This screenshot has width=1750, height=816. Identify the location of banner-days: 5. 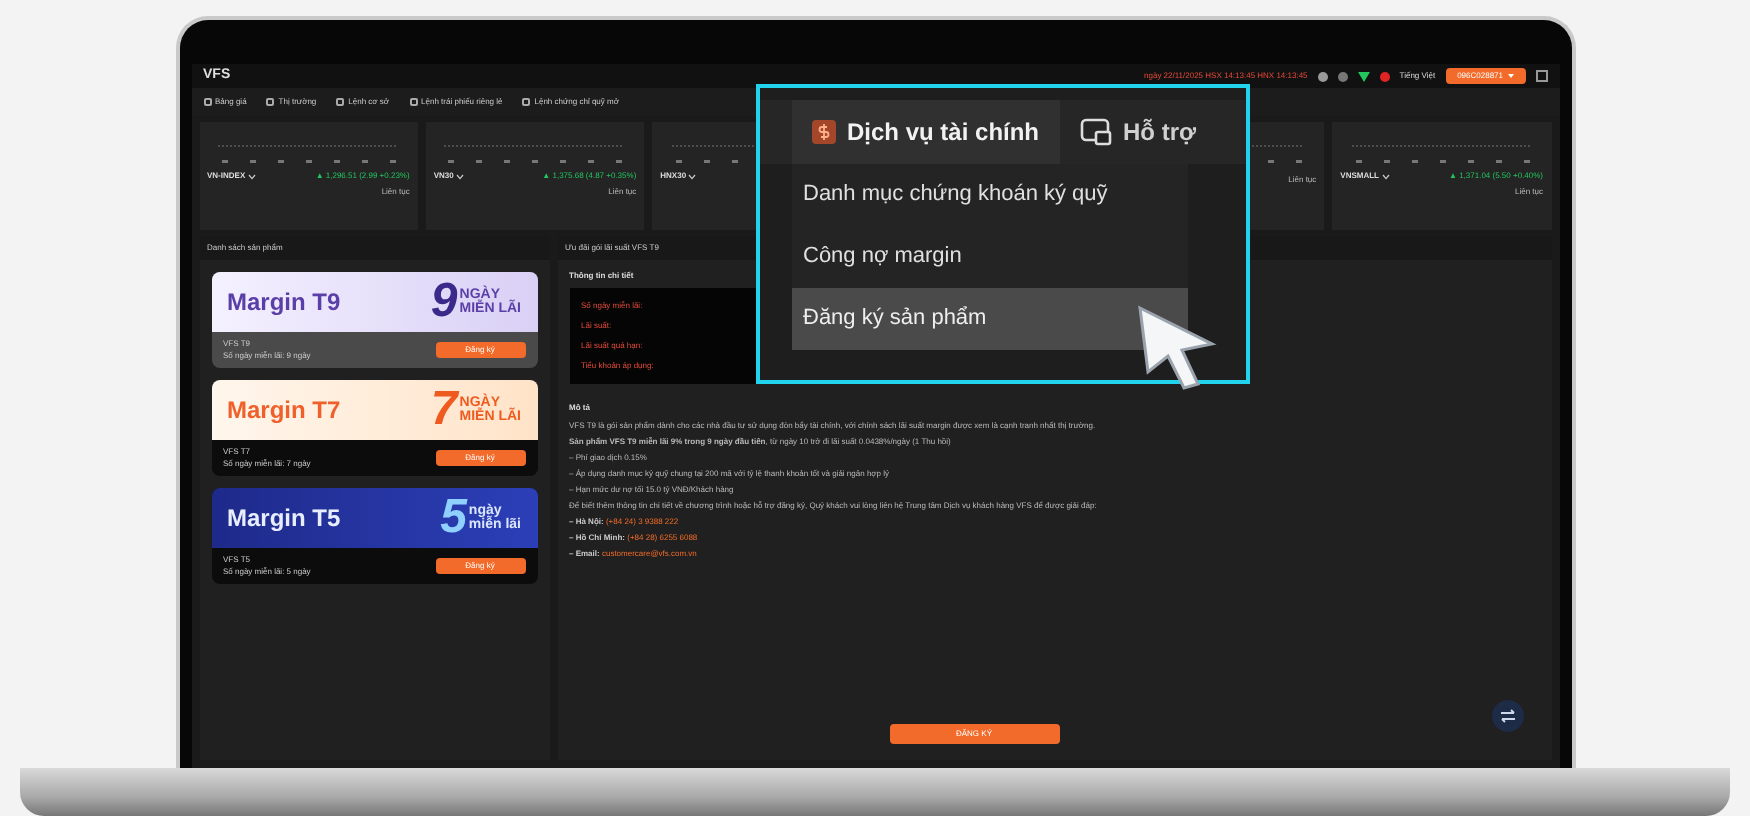
(453, 518).